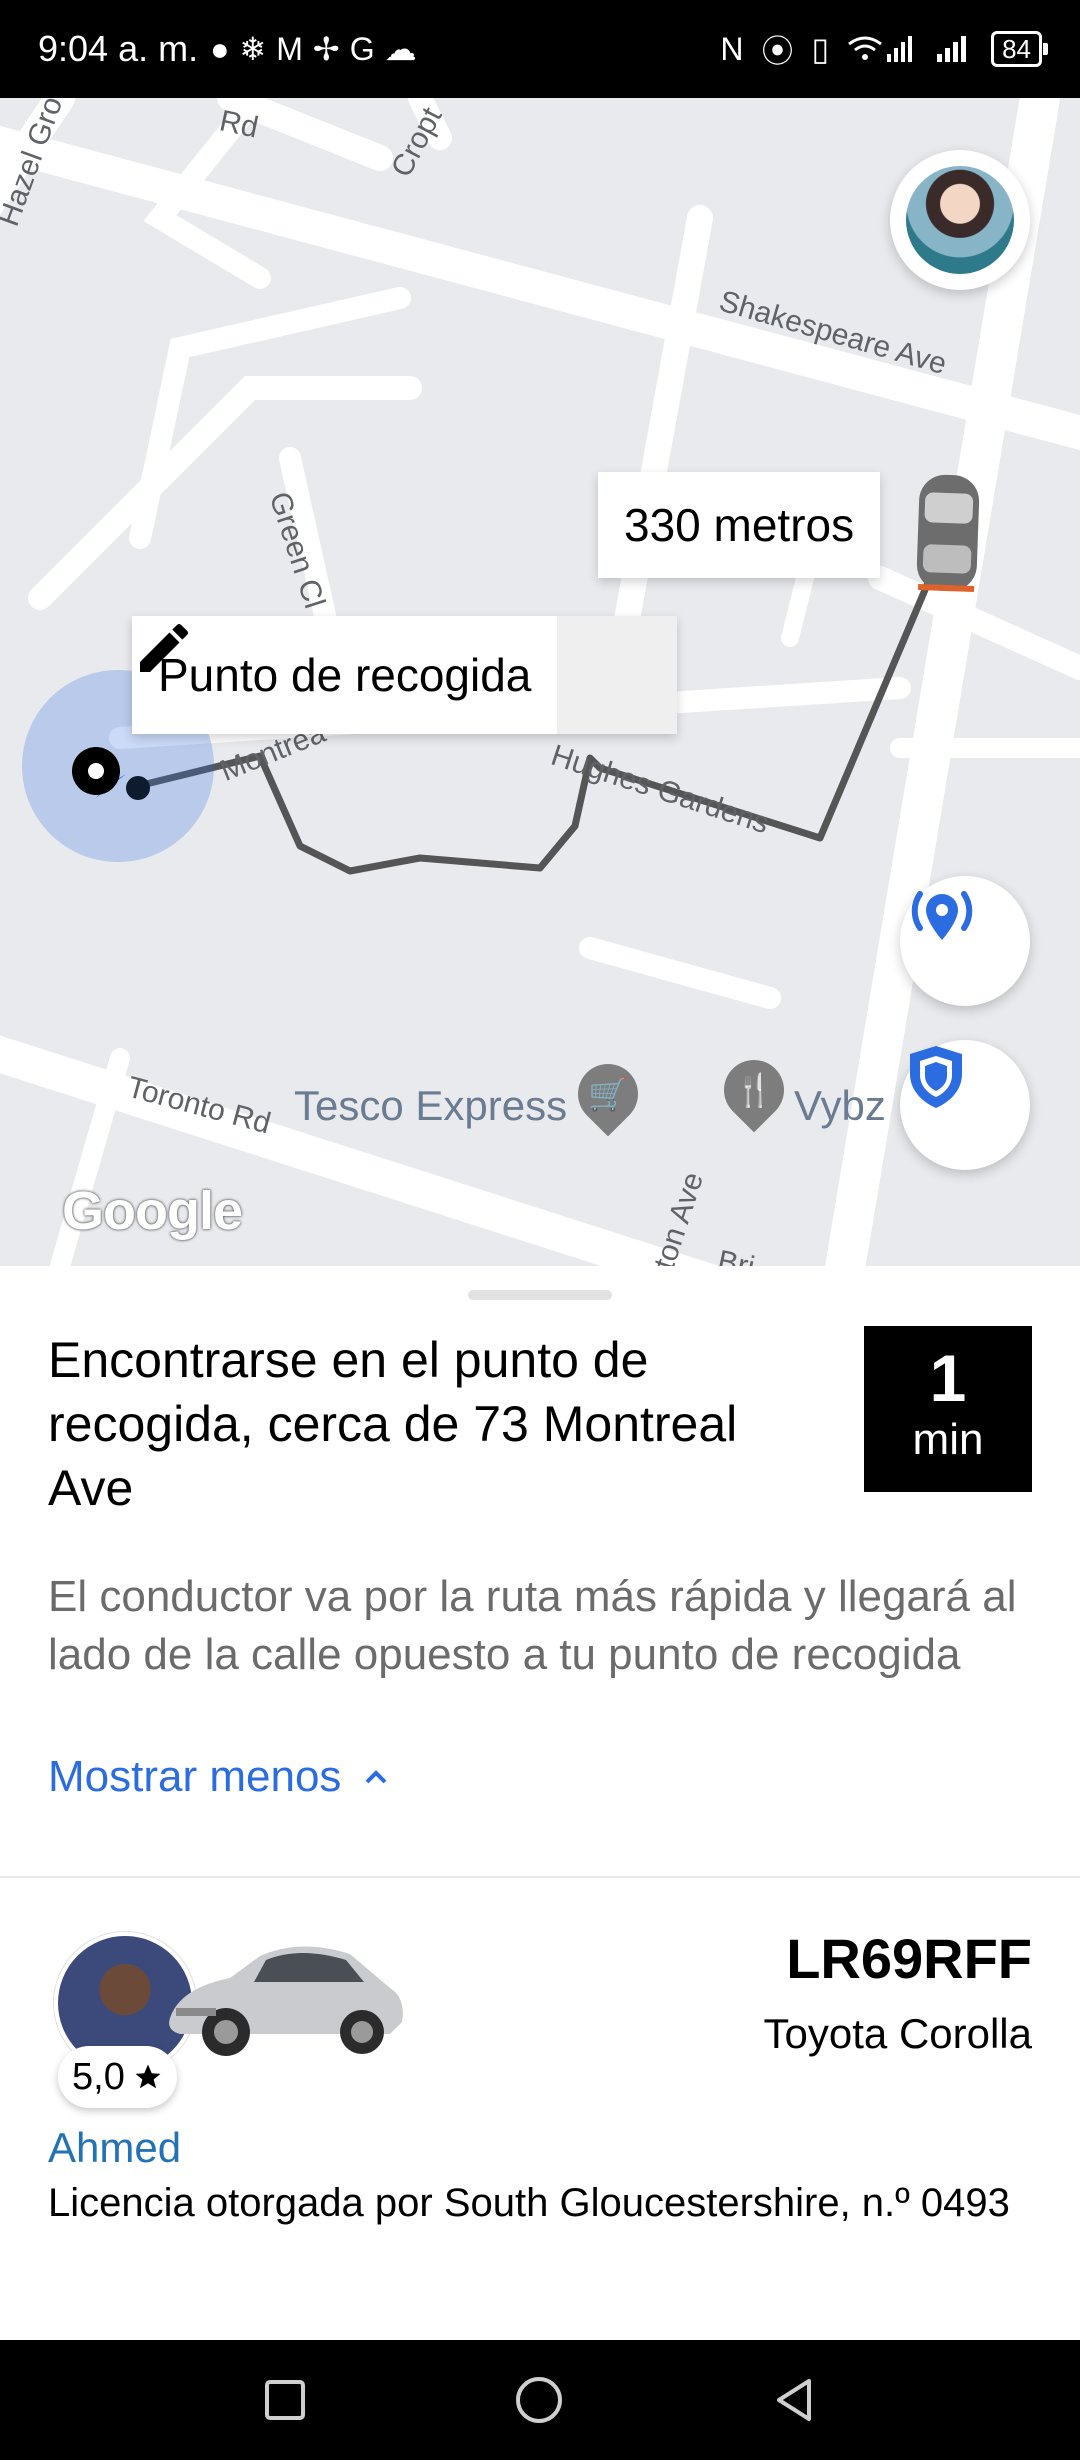  What do you see at coordinates (286, 2001) in the screenshot?
I see `car-image` at bounding box center [286, 2001].